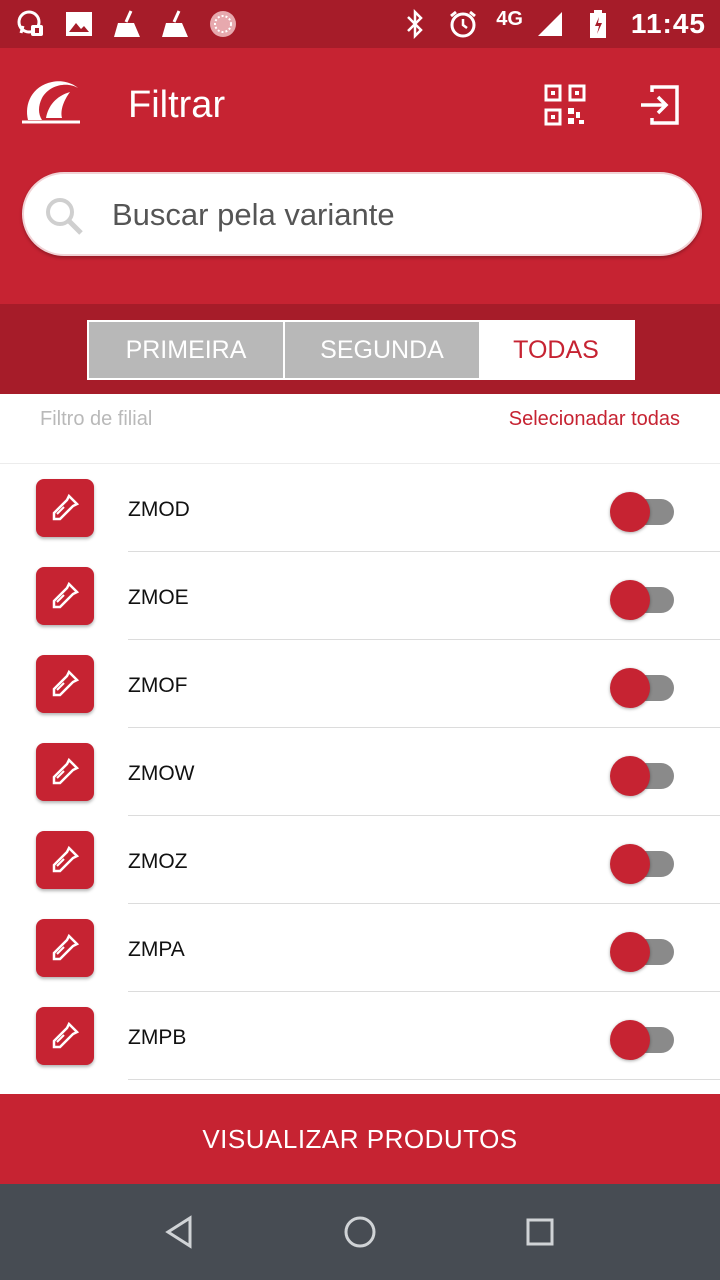 This screenshot has width=720, height=1280. Describe the element at coordinates (360, 24) in the screenshot. I see `status-bar: 4G 11:45` at that location.